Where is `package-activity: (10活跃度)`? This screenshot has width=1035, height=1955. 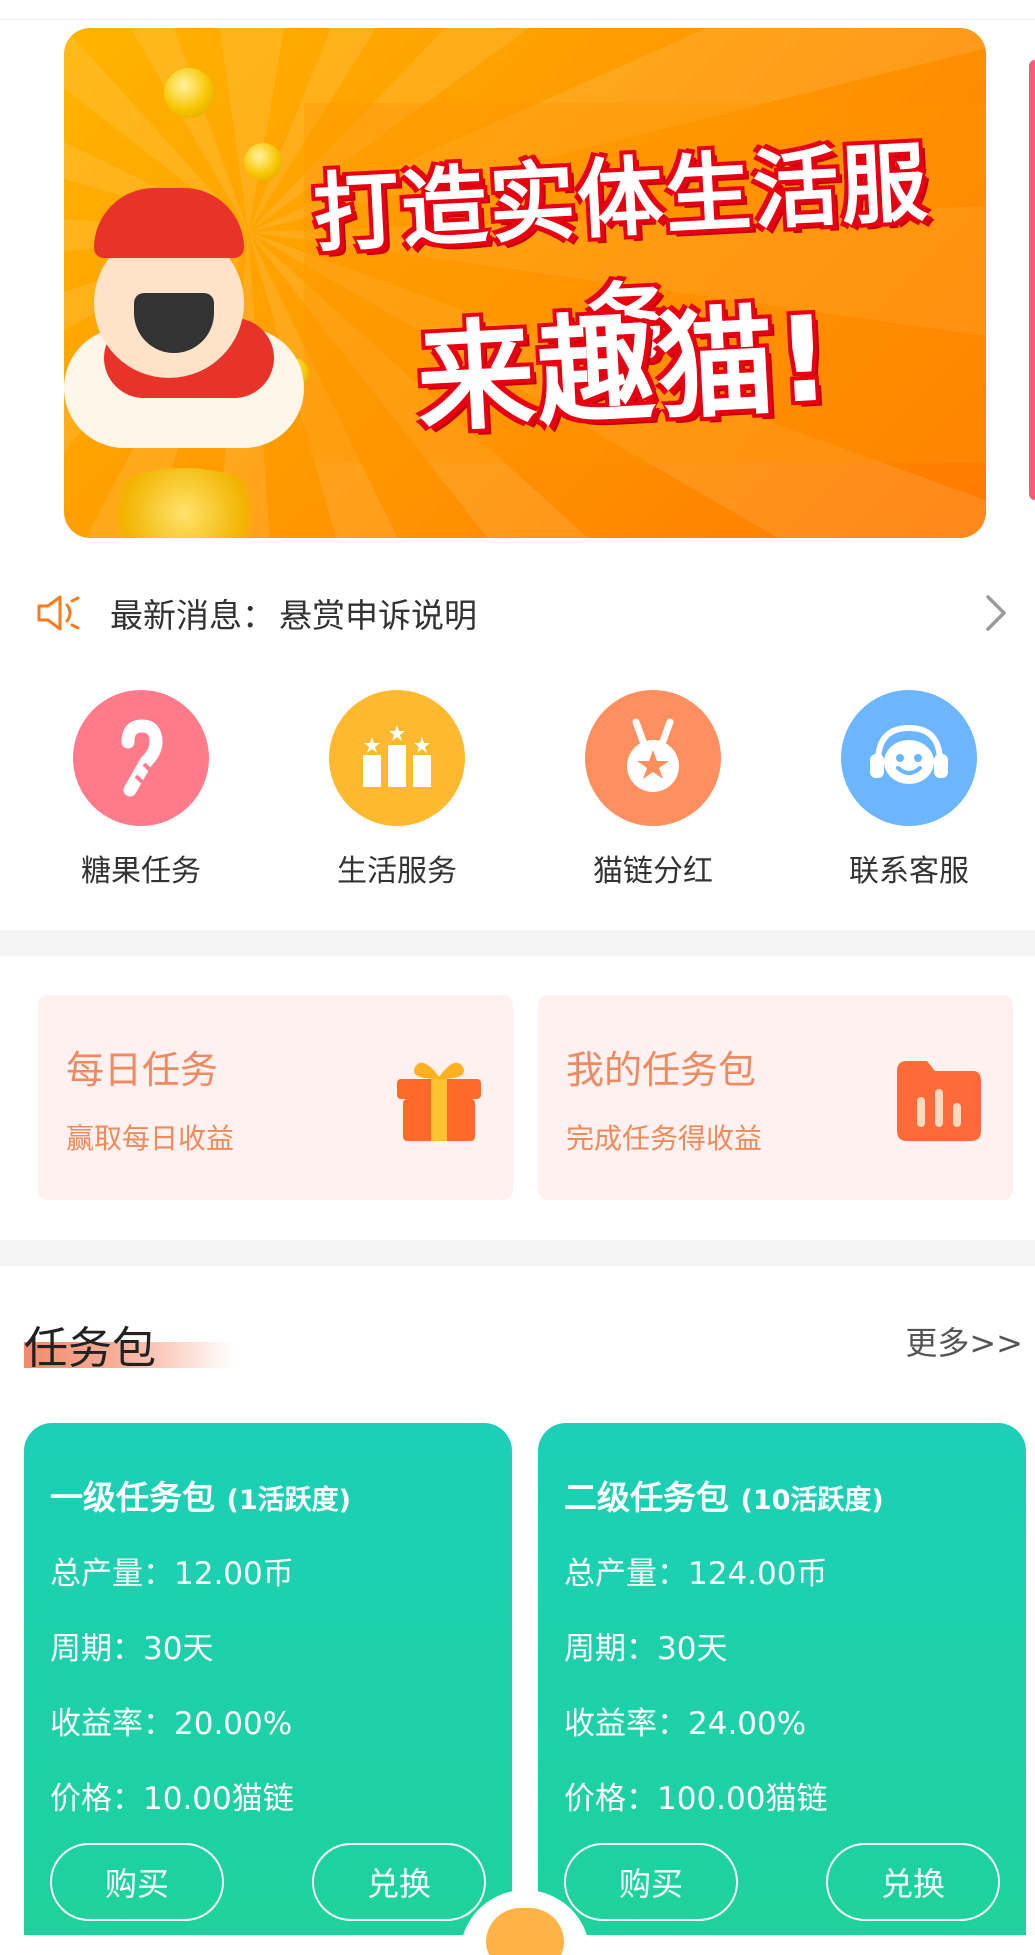 package-activity: (10活跃度) is located at coordinates (812, 1500).